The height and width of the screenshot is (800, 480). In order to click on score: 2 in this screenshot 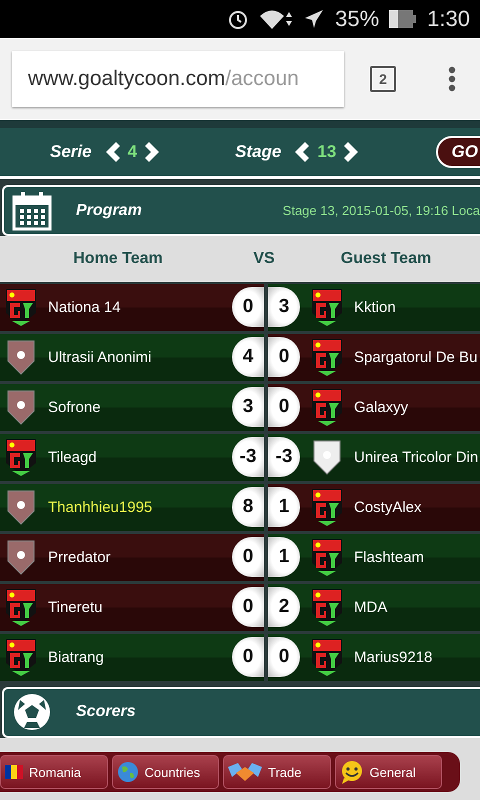, I will do `click(284, 607)`.